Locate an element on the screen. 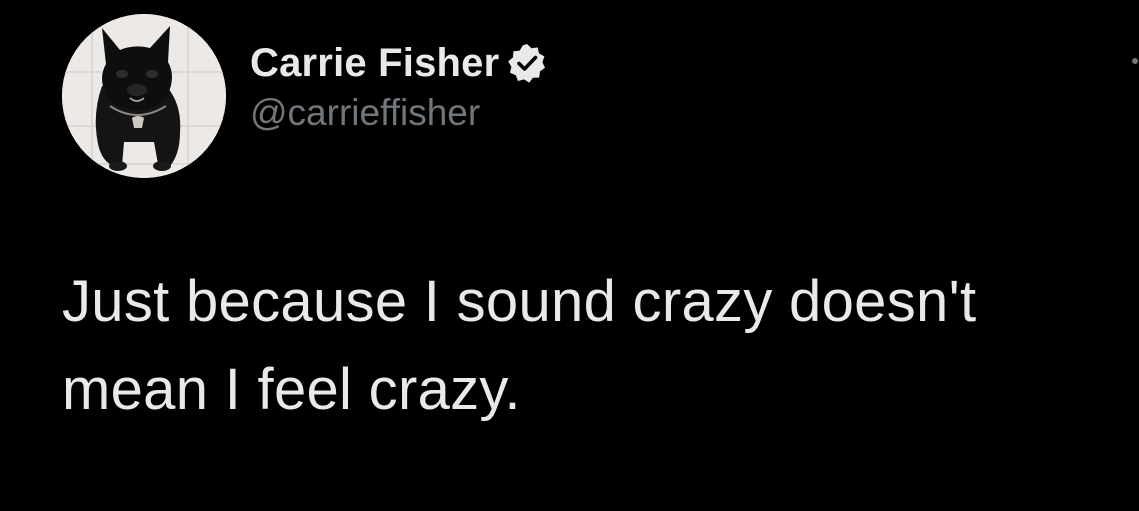  more-options-icon is located at coordinates (1134, 65).